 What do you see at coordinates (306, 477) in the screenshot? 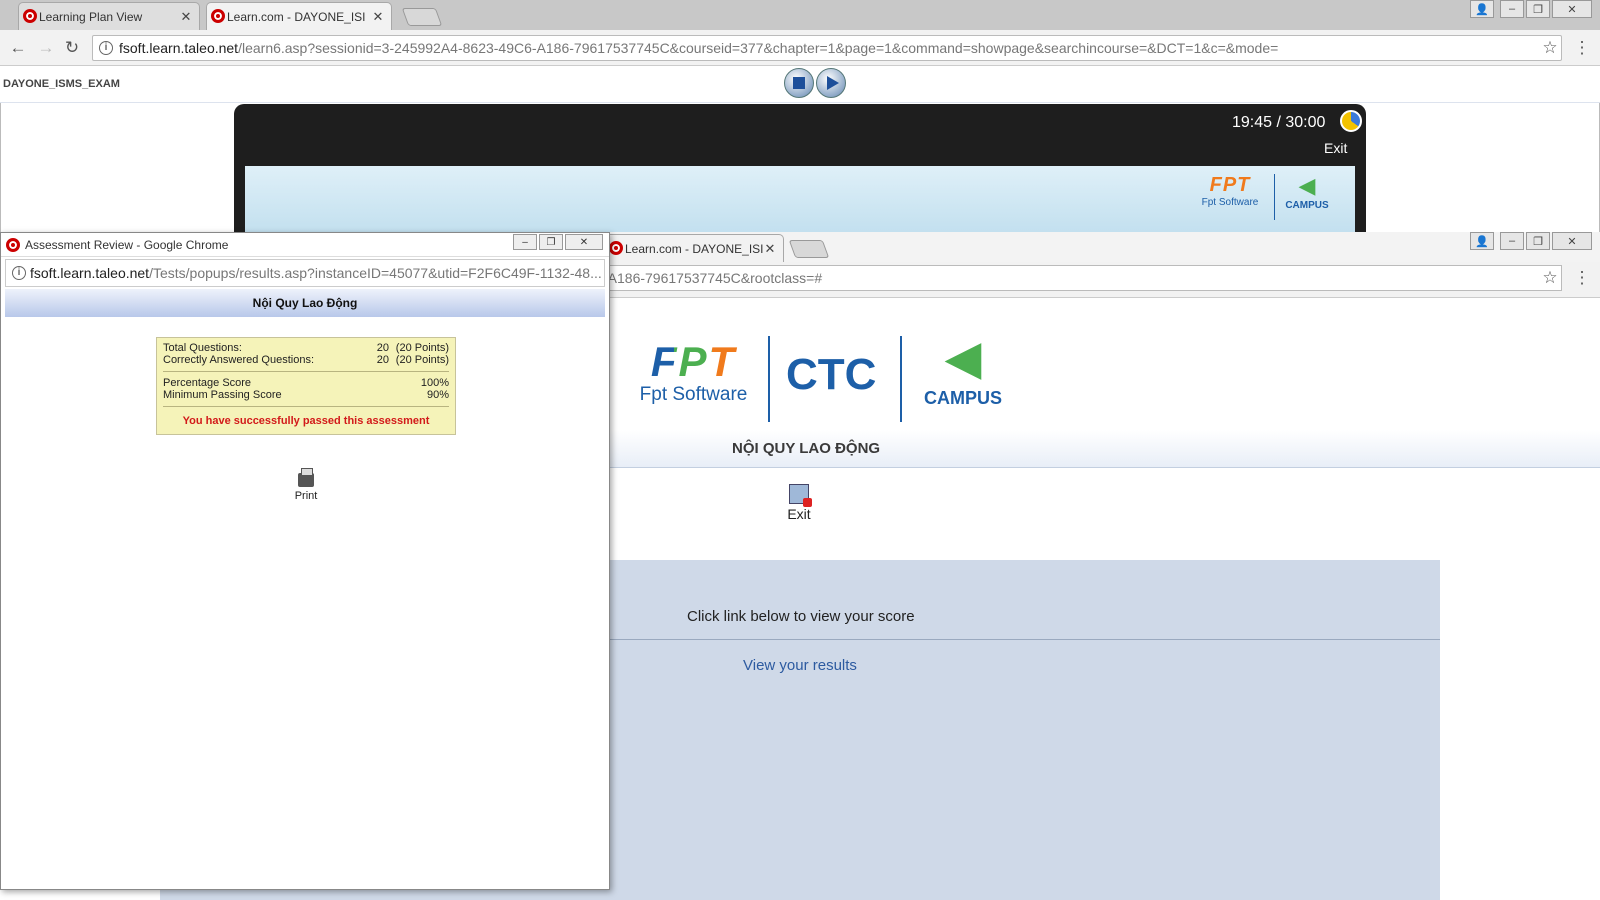
I see `printer-icon` at bounding box center [306, 477].